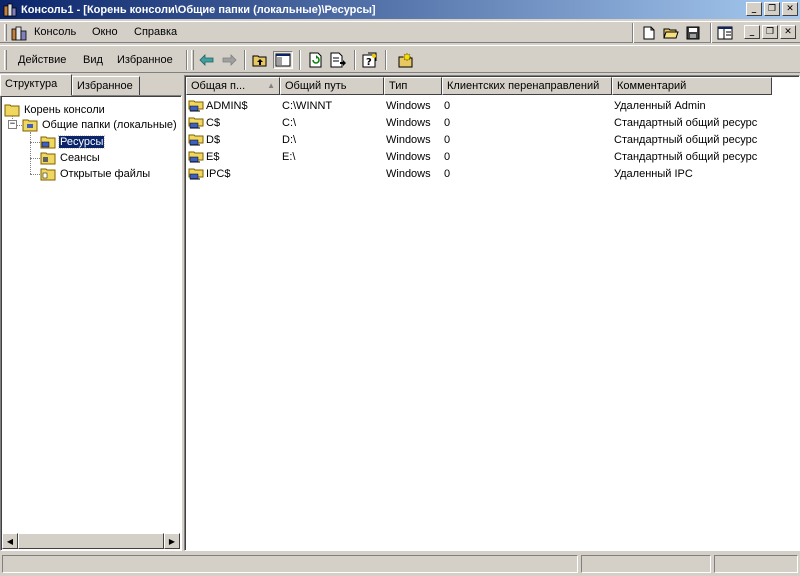  I want to click on tree-node-console-root: Корень консоли, so click(55, 110).